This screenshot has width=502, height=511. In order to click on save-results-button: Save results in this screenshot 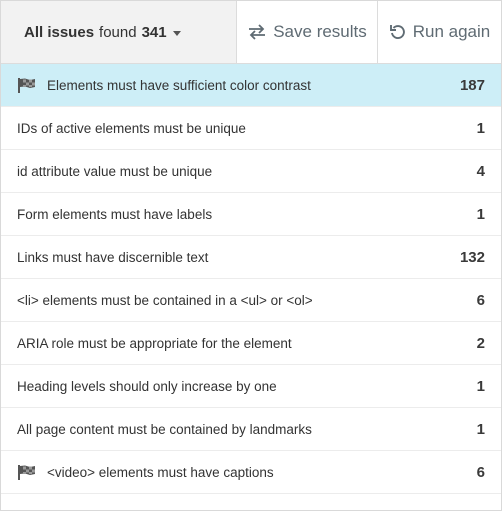, I will do `click(307, 32)`.